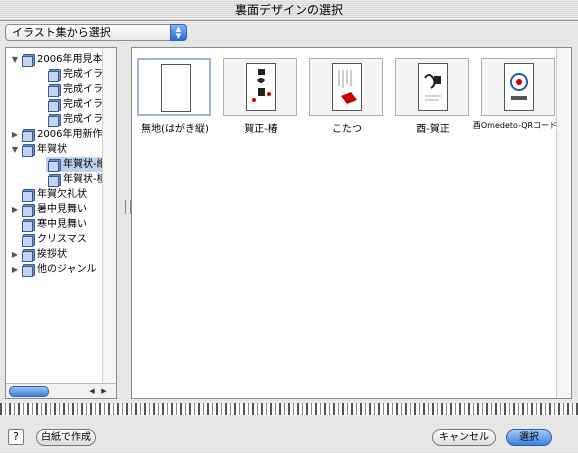  What do you see at coordinates (92, 391) in the screenshot?
I see `scroll-left-arrow-icon: ◀` at bounding box center [92, 391].